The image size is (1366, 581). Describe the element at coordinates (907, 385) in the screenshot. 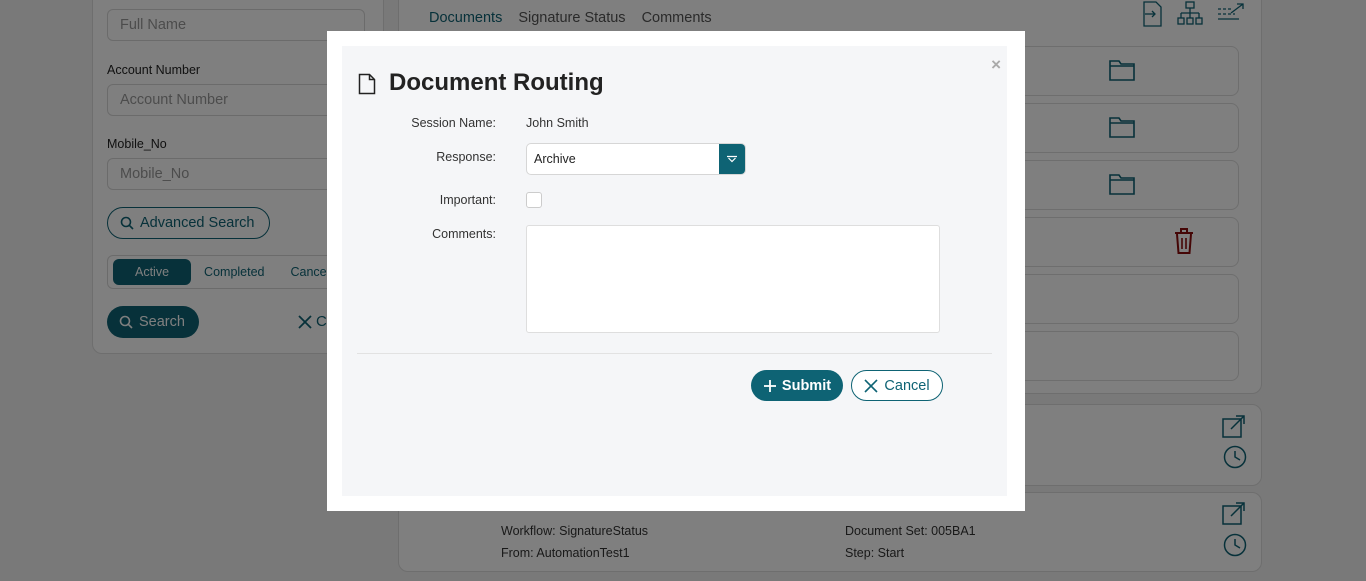

I see `cancel-label: Cancel` at that location.